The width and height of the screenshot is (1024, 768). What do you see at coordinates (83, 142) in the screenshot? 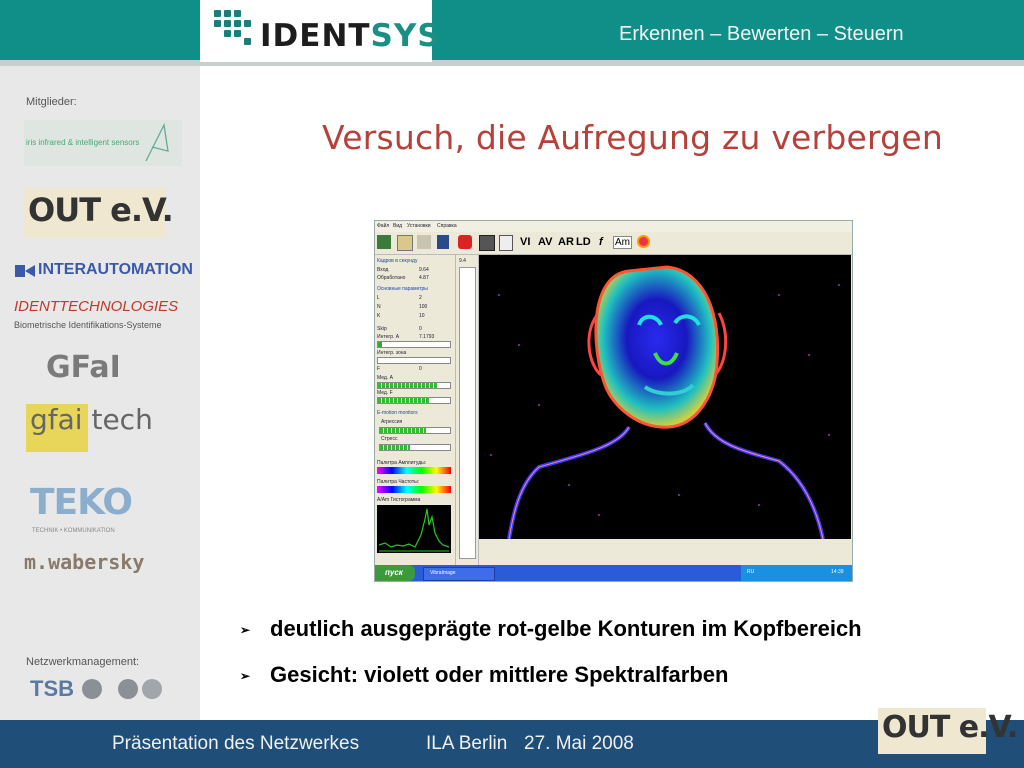
I see `iris-logo-text: iris infrared & intelligent sensors` at bounding box center [83, 142].